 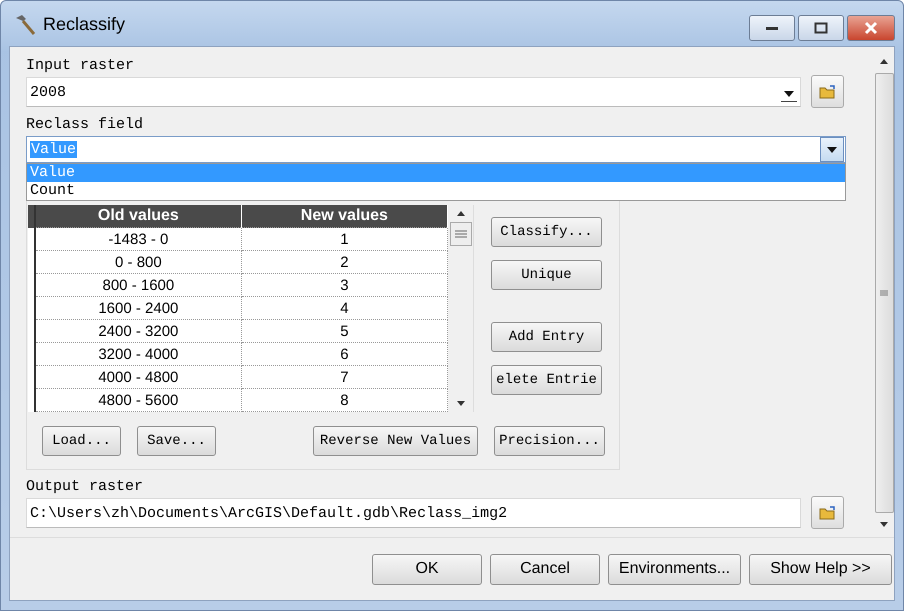 I want to click on scrollbar-thumb, so click(x=461, y=234).